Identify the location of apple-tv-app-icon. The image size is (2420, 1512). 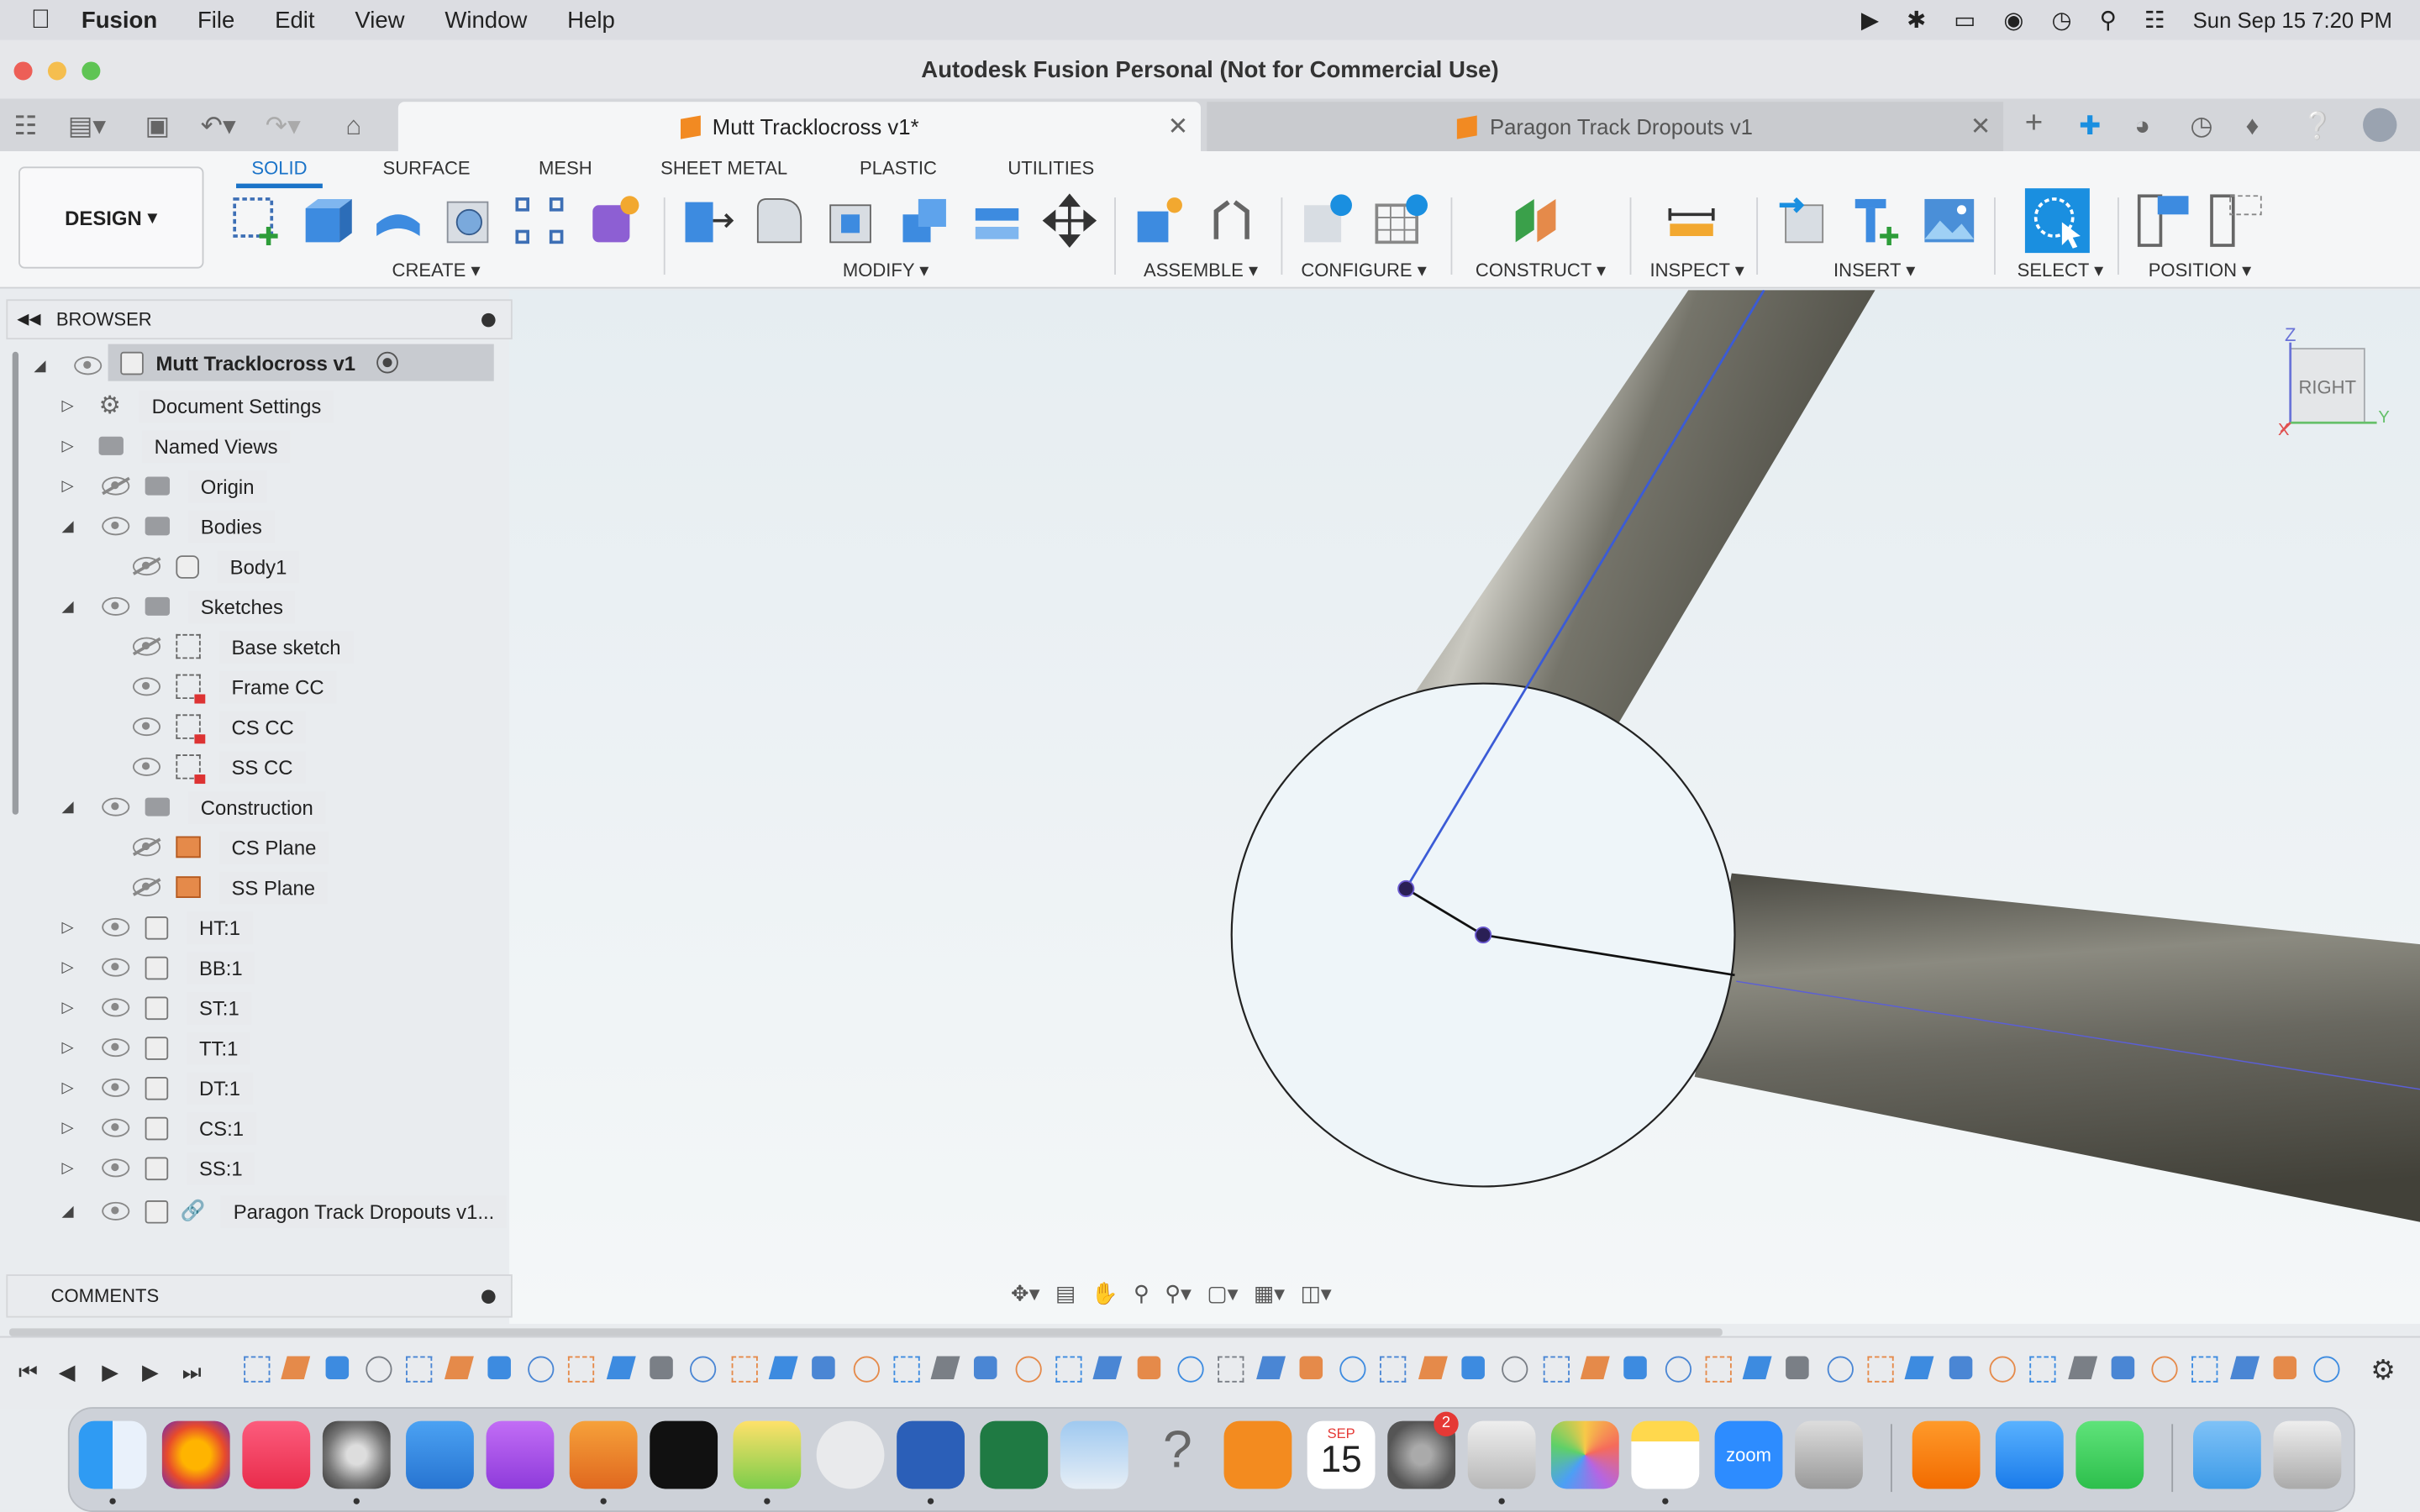
(684, 1454).